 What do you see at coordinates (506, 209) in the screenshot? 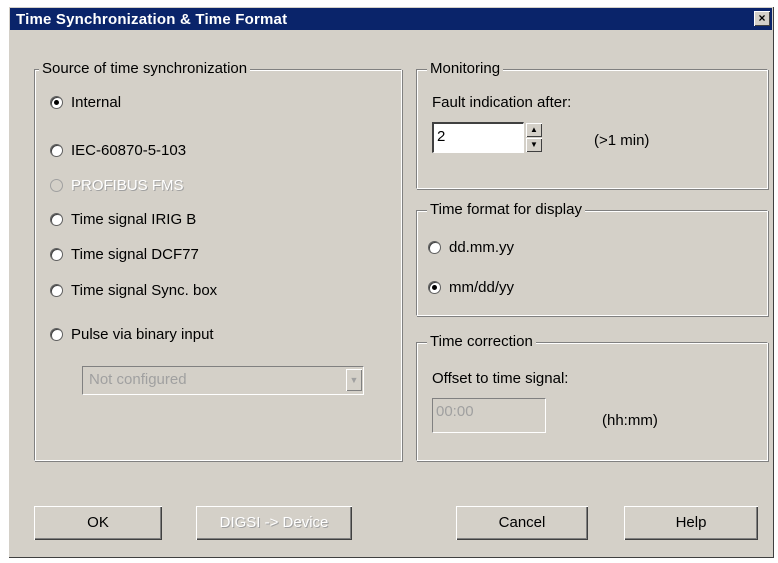
I see `time-format-group-label: Time format for display` at bounding box center [506, 209].